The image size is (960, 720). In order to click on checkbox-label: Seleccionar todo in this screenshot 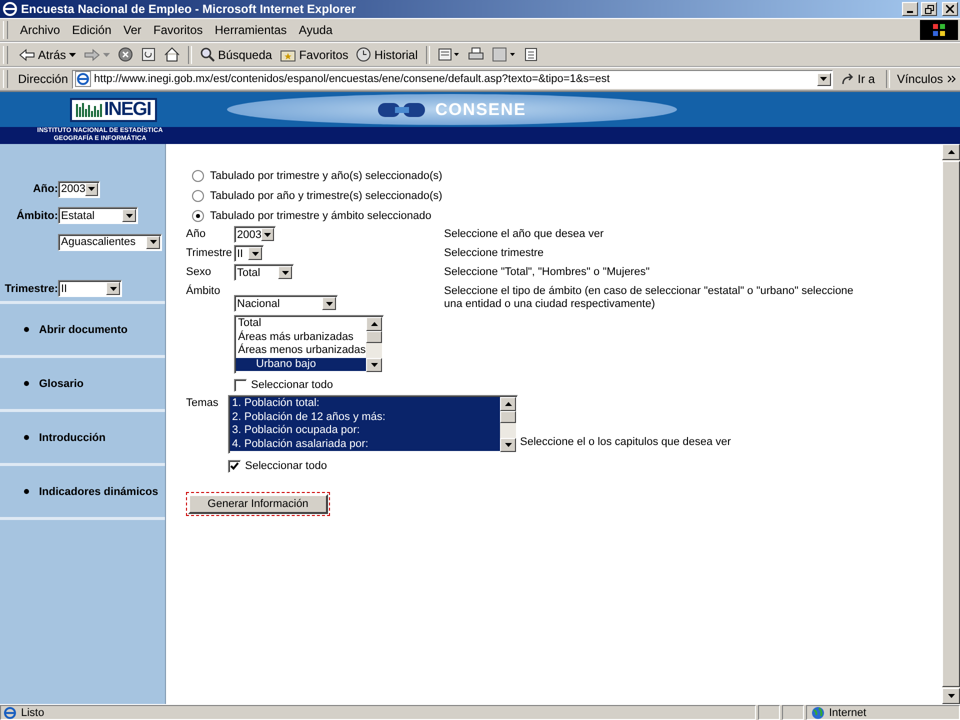, I will do `click(286, 466)`.